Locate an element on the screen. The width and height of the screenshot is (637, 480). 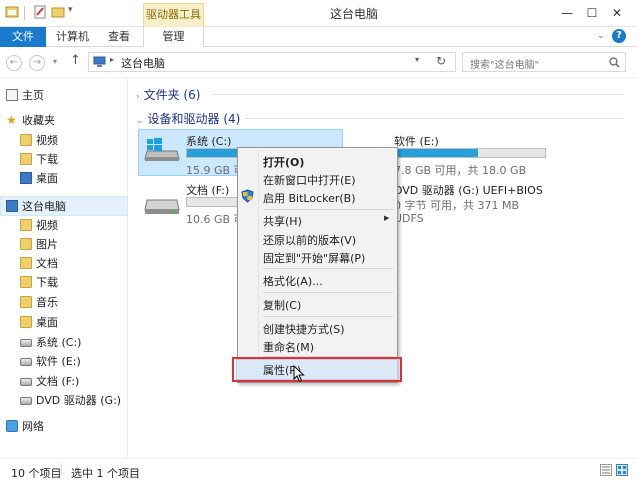
minimize-icon: — is located at coordinates (567, 13).